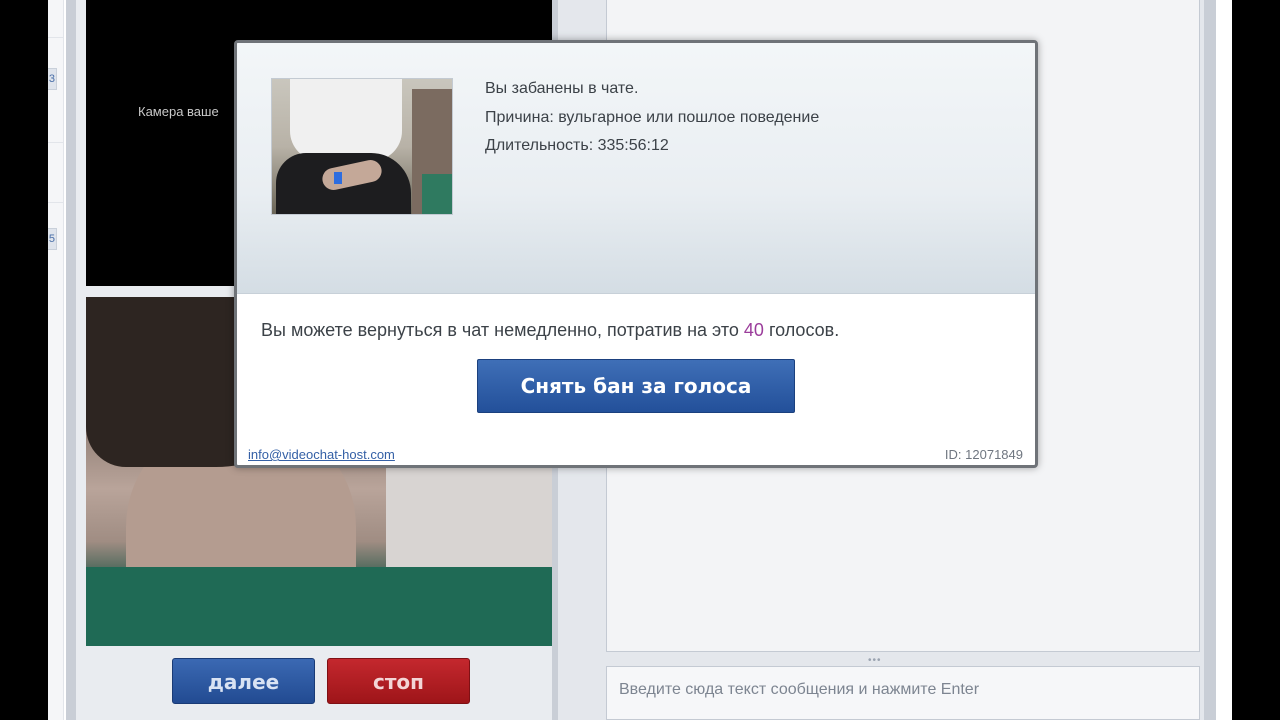 Image resolution: width=1280 pixels, height=720 pixels. What do you see at coordinates (633, 145) in the screenshot?
I see `ban-duration-value: 335:56:12` at bounding box center [633, 145].